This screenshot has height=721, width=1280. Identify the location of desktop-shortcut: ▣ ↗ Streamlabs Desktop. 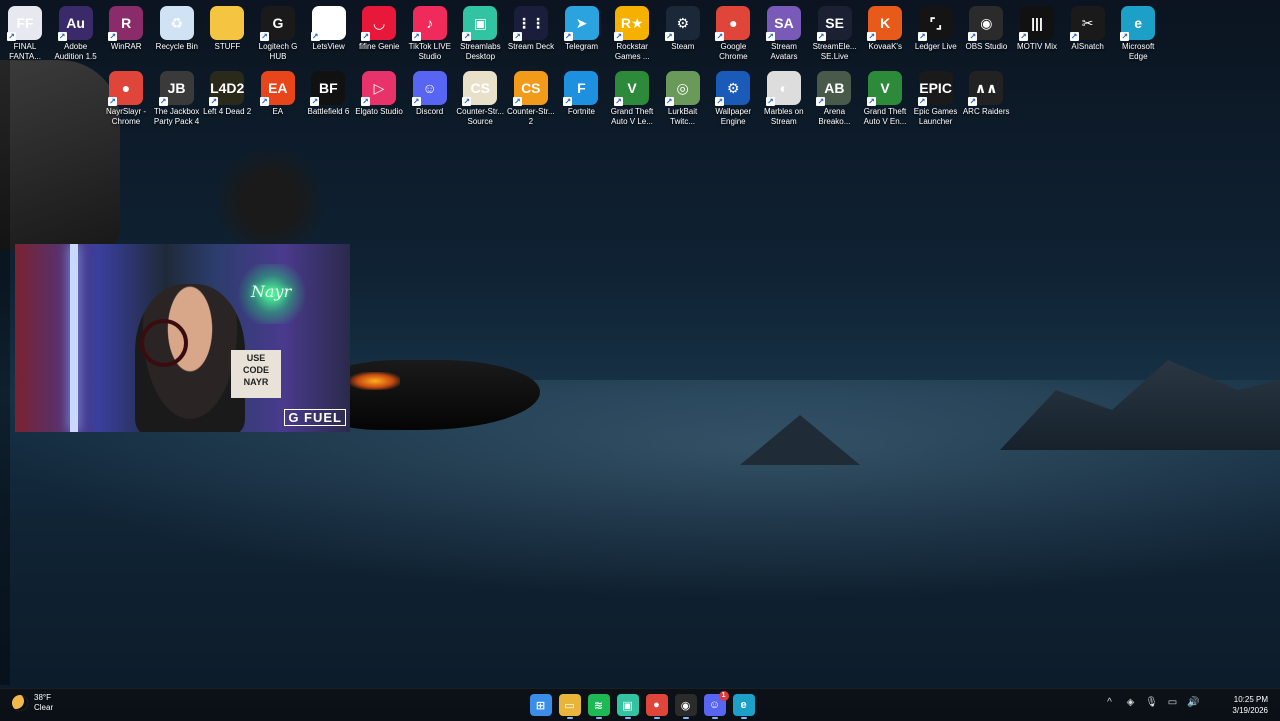
(480, 34).